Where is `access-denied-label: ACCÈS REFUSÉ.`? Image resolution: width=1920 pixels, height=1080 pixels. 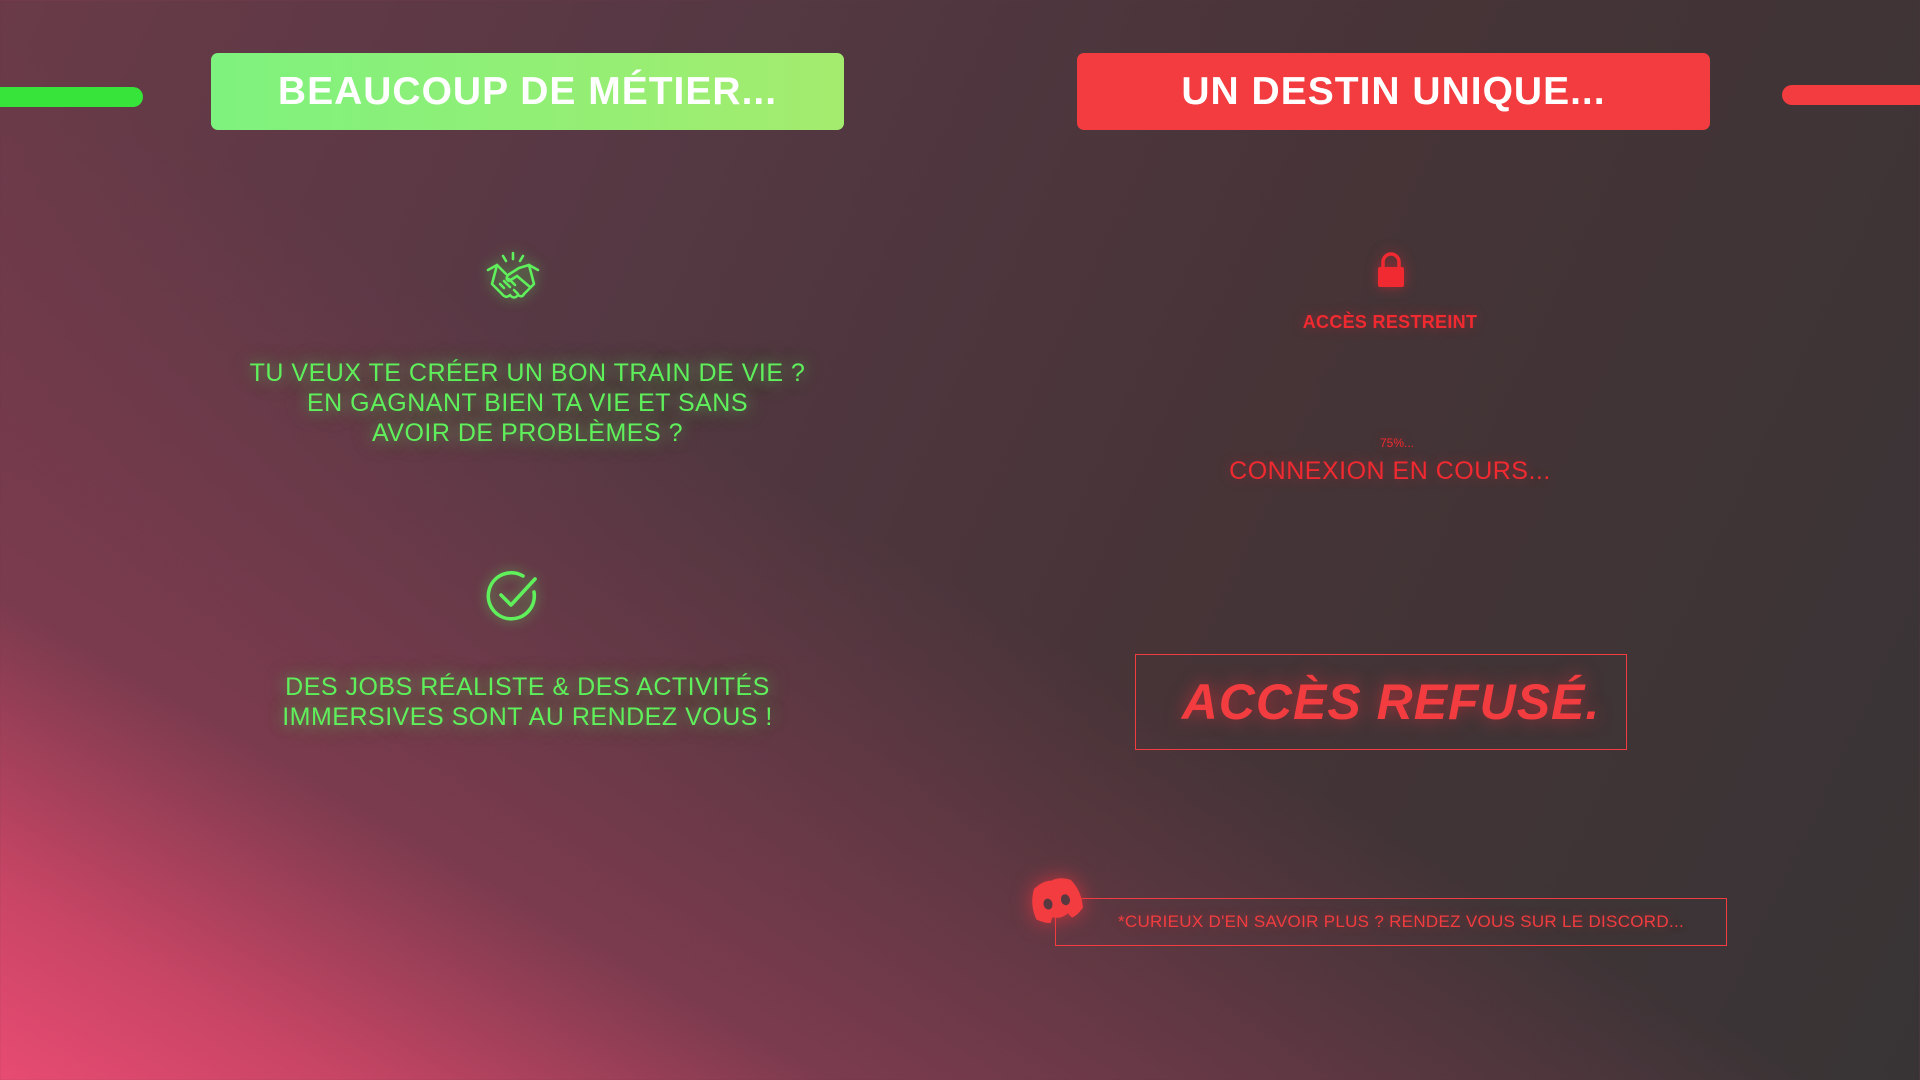 access-denied-label: ACCÈS REFUSÉ. is located at coordinates (1391, 702).